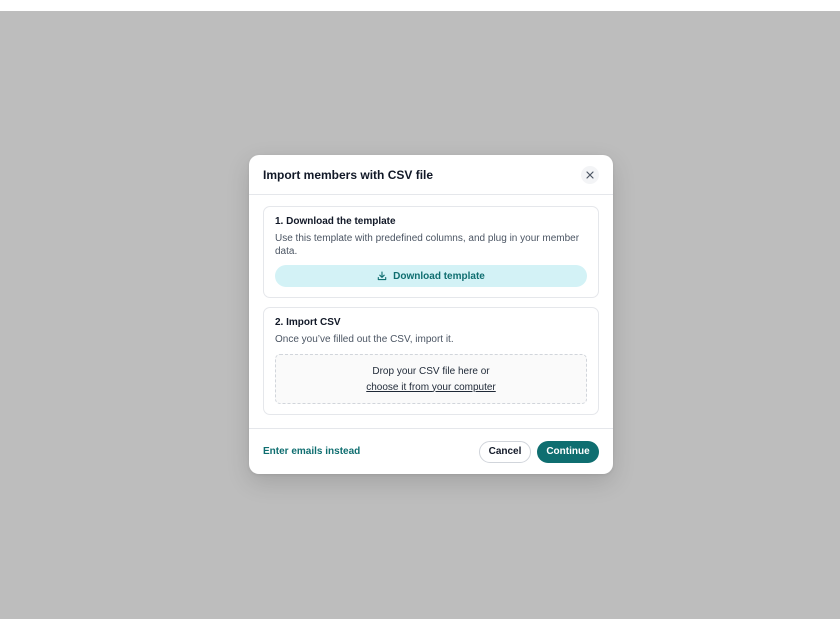 The height and width of the screenshot is (630, 840). Describe the element at coordinates (505, 451) in the screenshot. I see `cancel-button: Cancel` at that location.